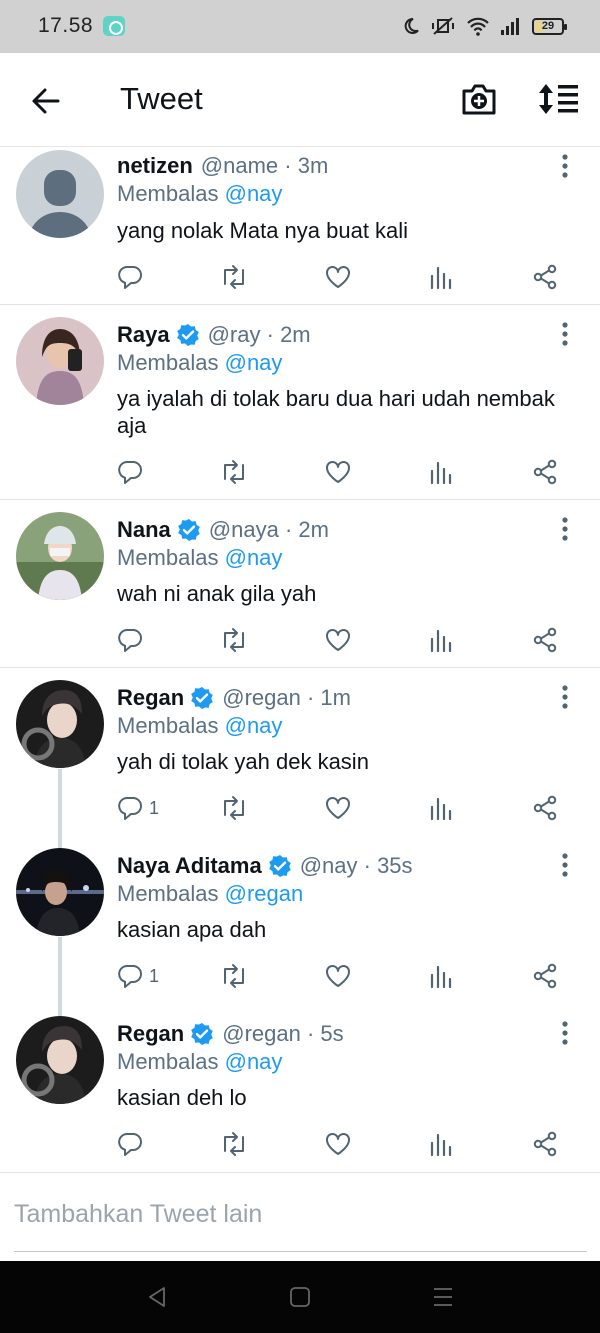 The height and width of the screenshot is (1333, 600). What do you see at coordinates (559, 100) in the screenshot?
I see `sort-button` at bounding box center [559, 100].